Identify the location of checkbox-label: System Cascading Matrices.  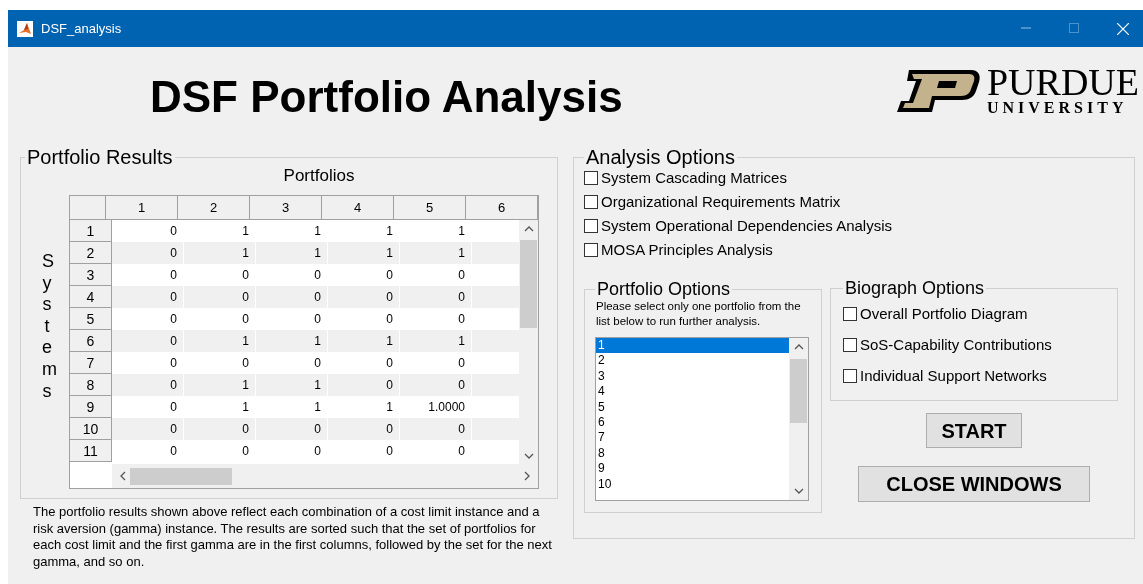
(694, 177).